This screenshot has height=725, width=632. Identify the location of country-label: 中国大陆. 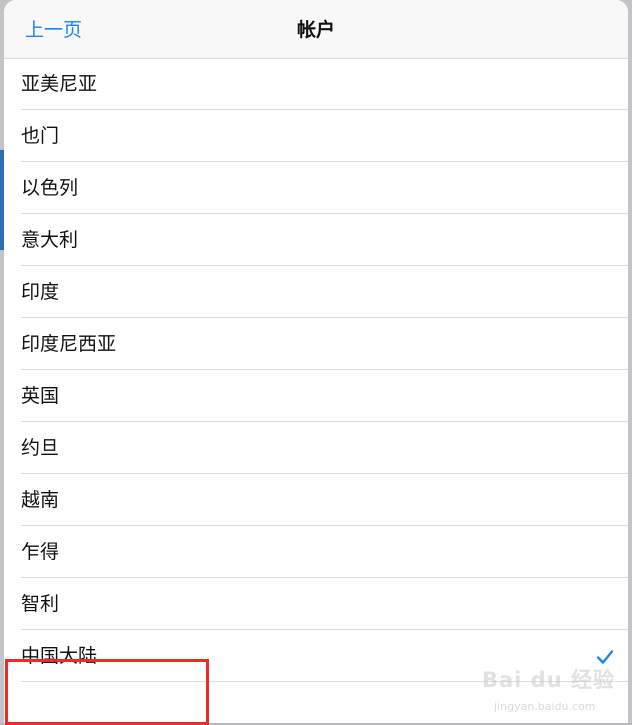
(59, 656).